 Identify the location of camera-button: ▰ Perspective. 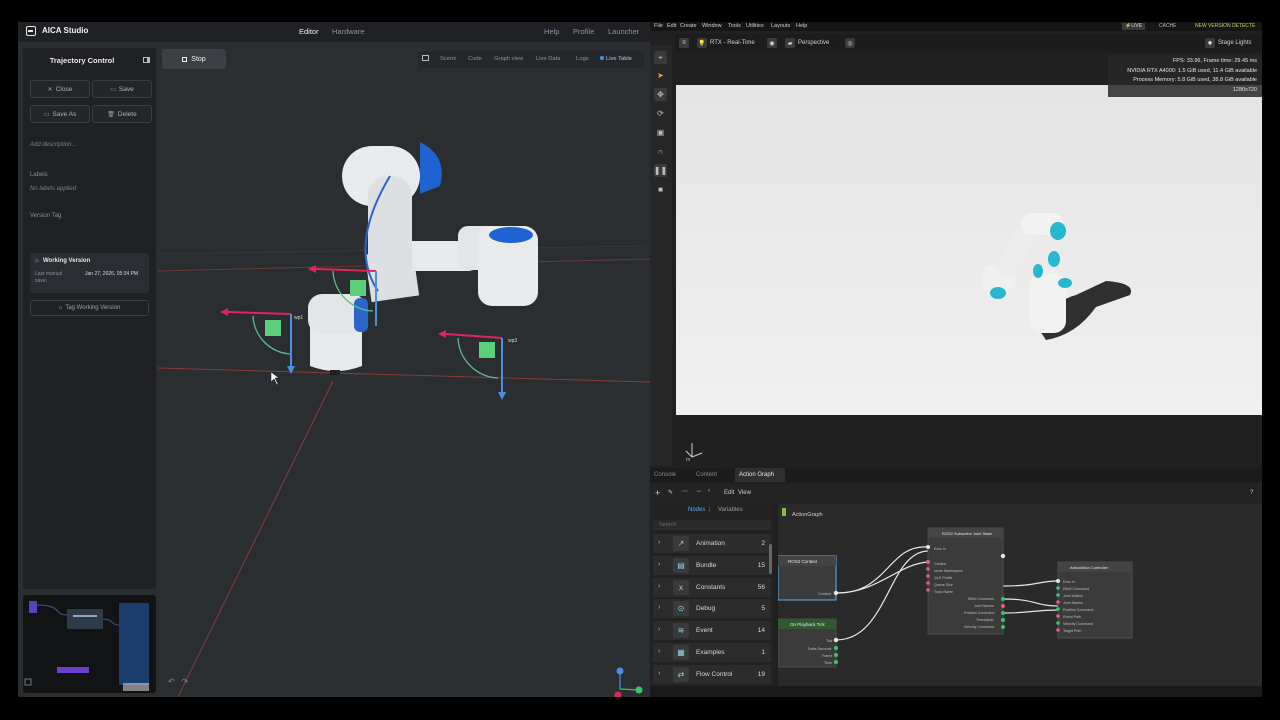
(807, 43).